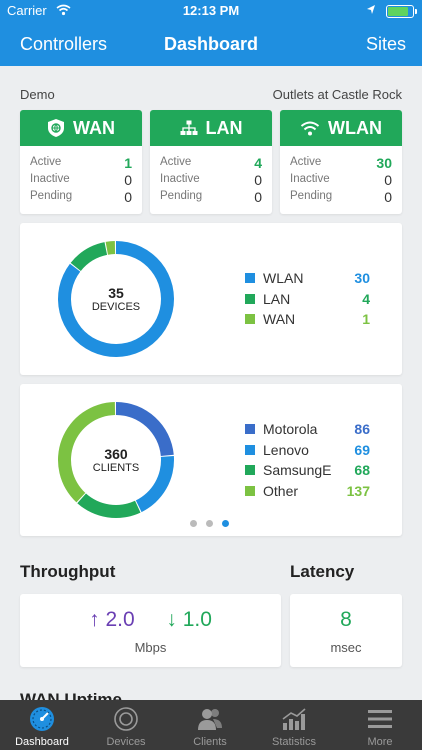 The image size is (422, 750). Describe the element at coordinates (210, 742) in the screenshot. I see `tab-label: Clients` at that location.